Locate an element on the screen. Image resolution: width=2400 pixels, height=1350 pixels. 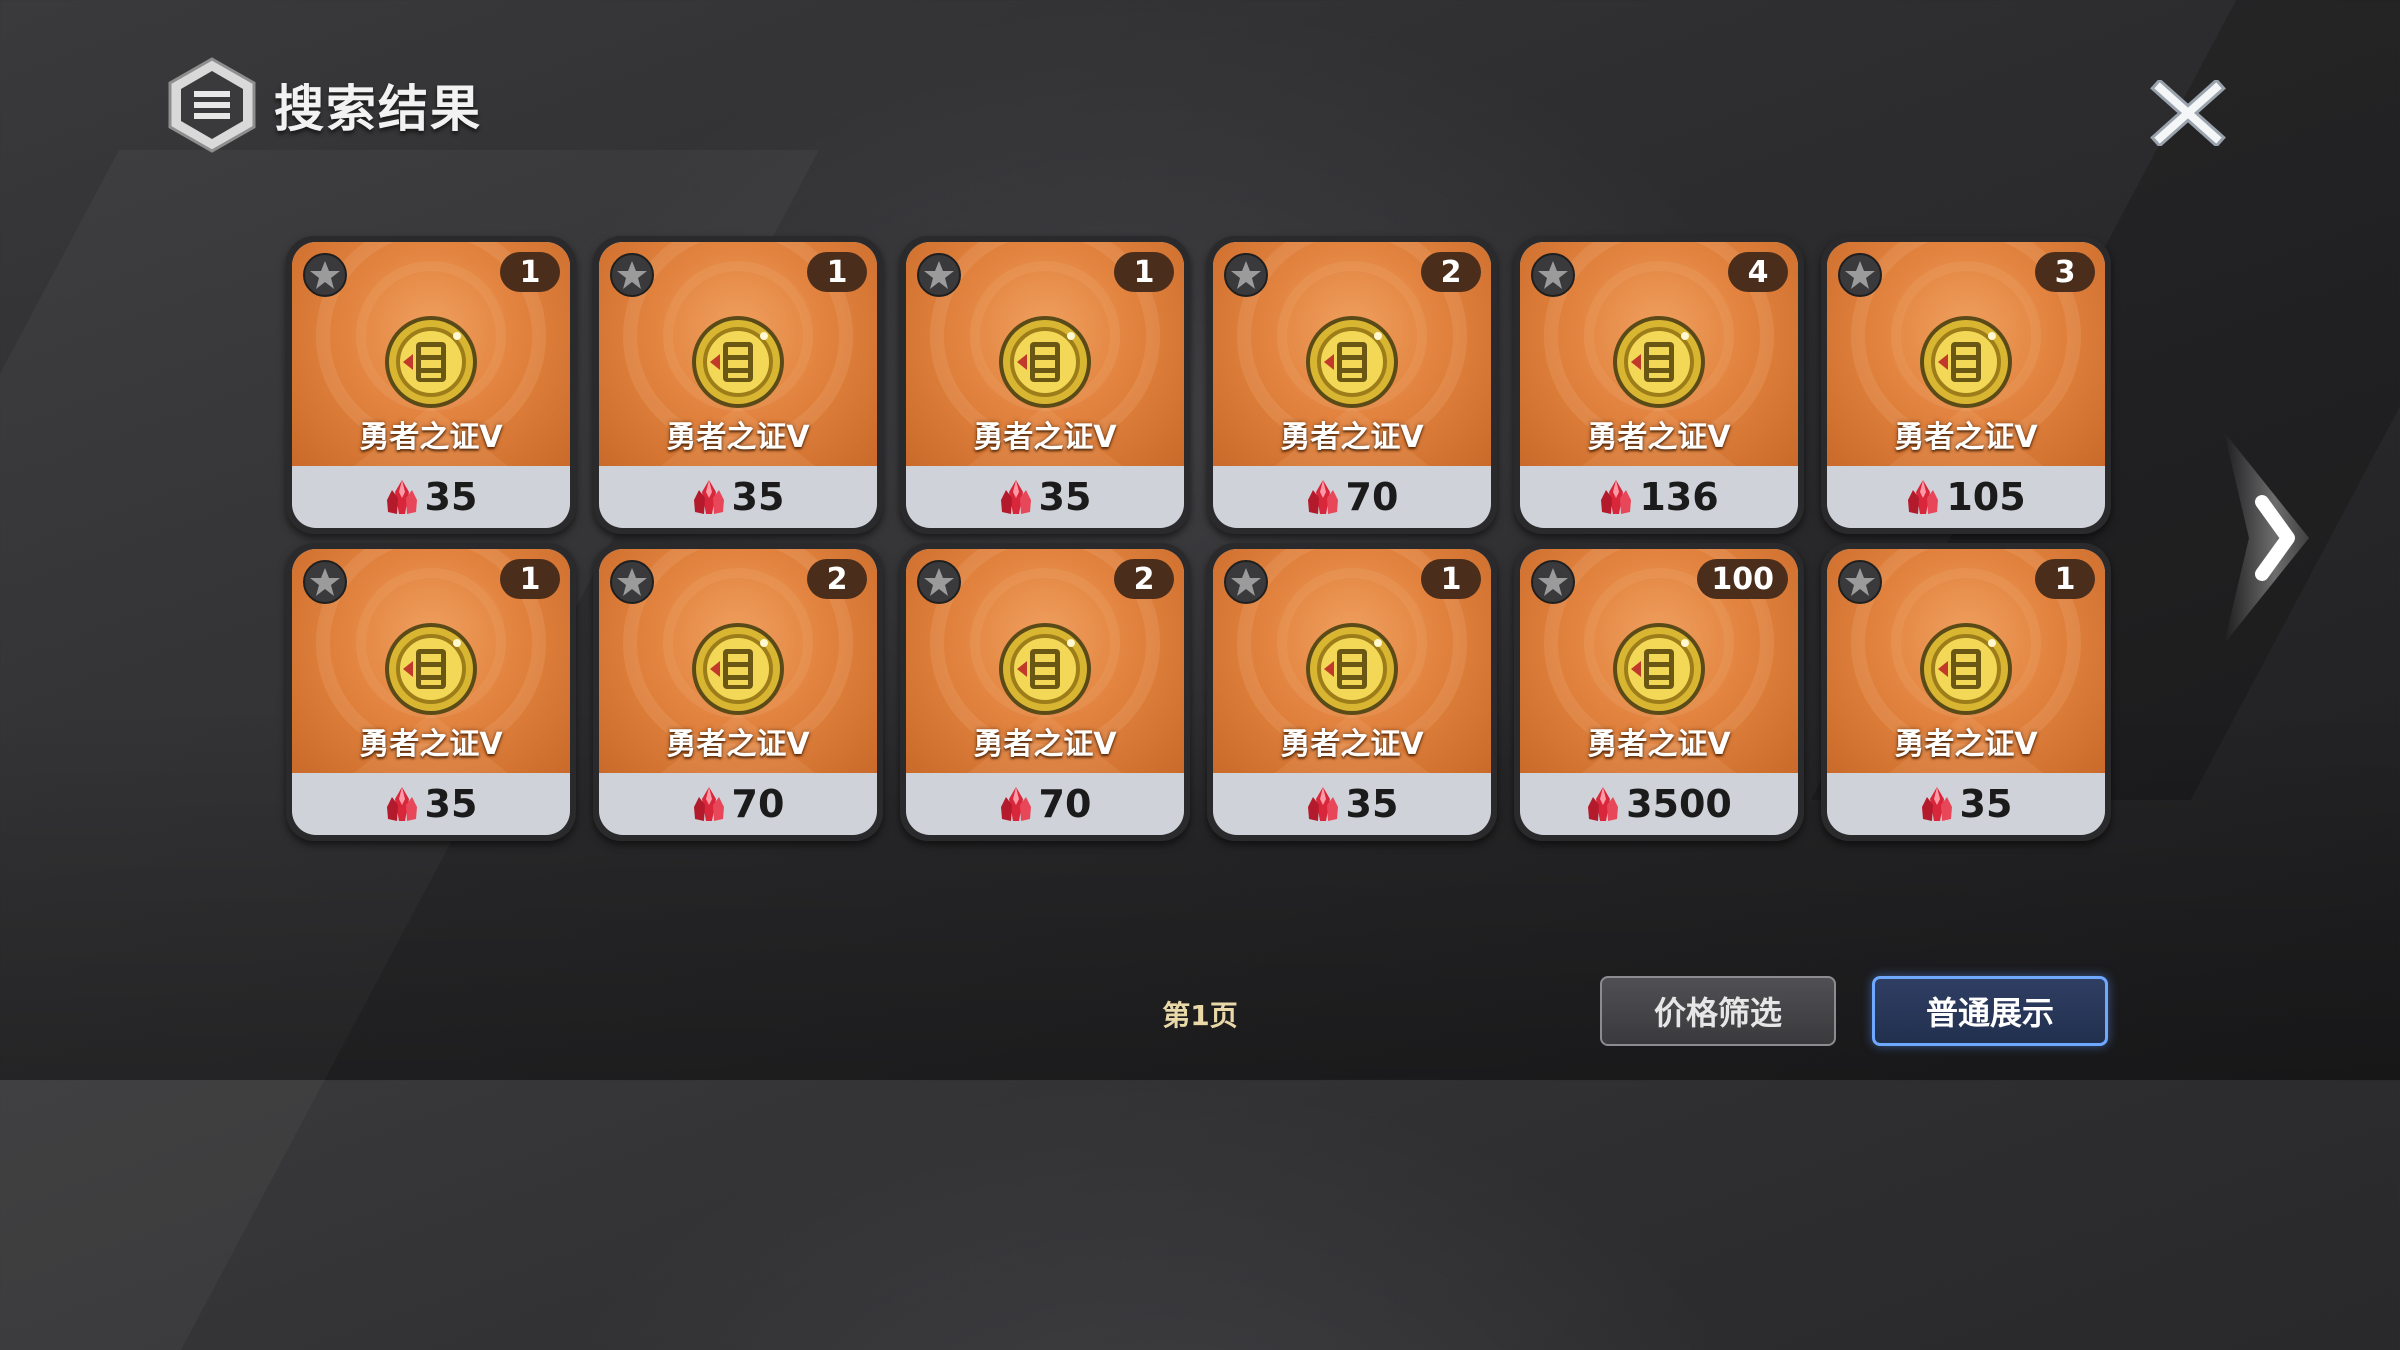
item-card: 3 勇者之证V 105 is located at coordinates (1966, 385).